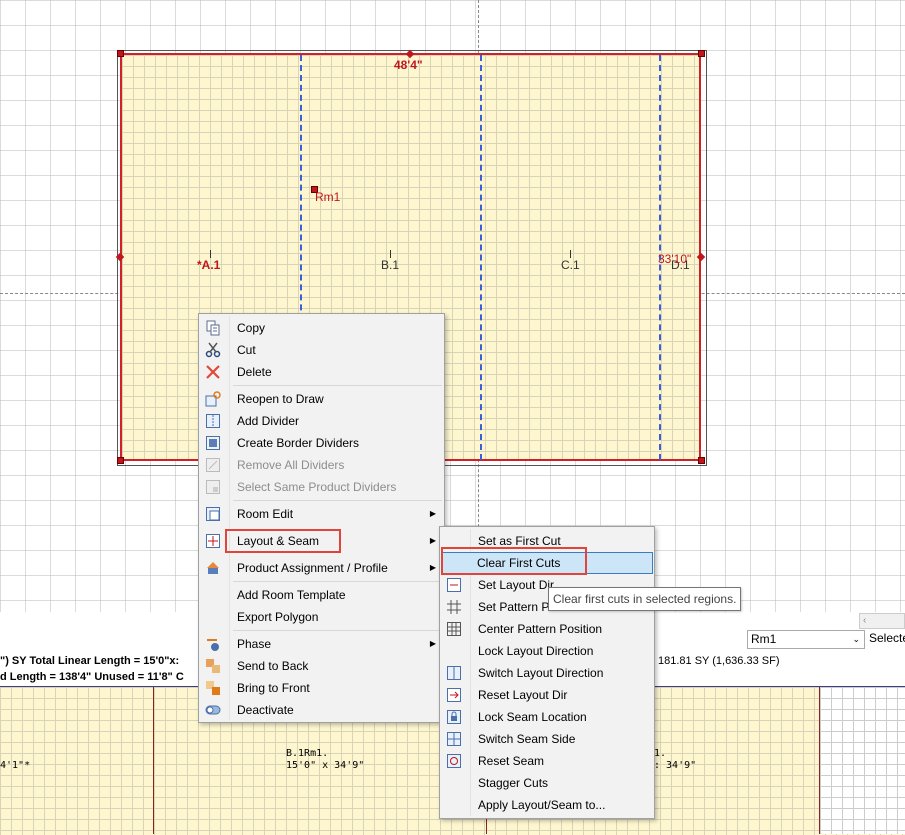  I want to click on status-line-2: d Length = 138'4" Unused = 11'8" C, so click(92, 677).